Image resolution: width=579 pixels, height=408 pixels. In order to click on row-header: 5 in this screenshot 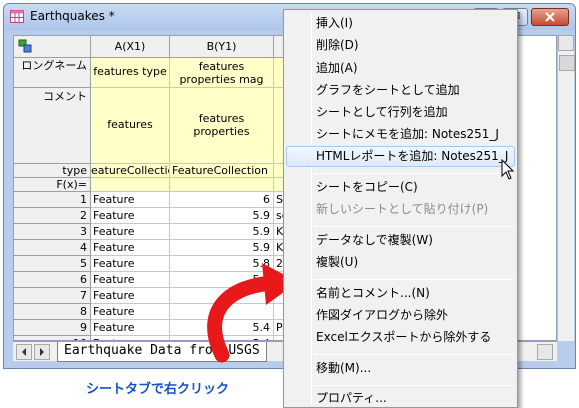, I will do `click(52, 264)`.